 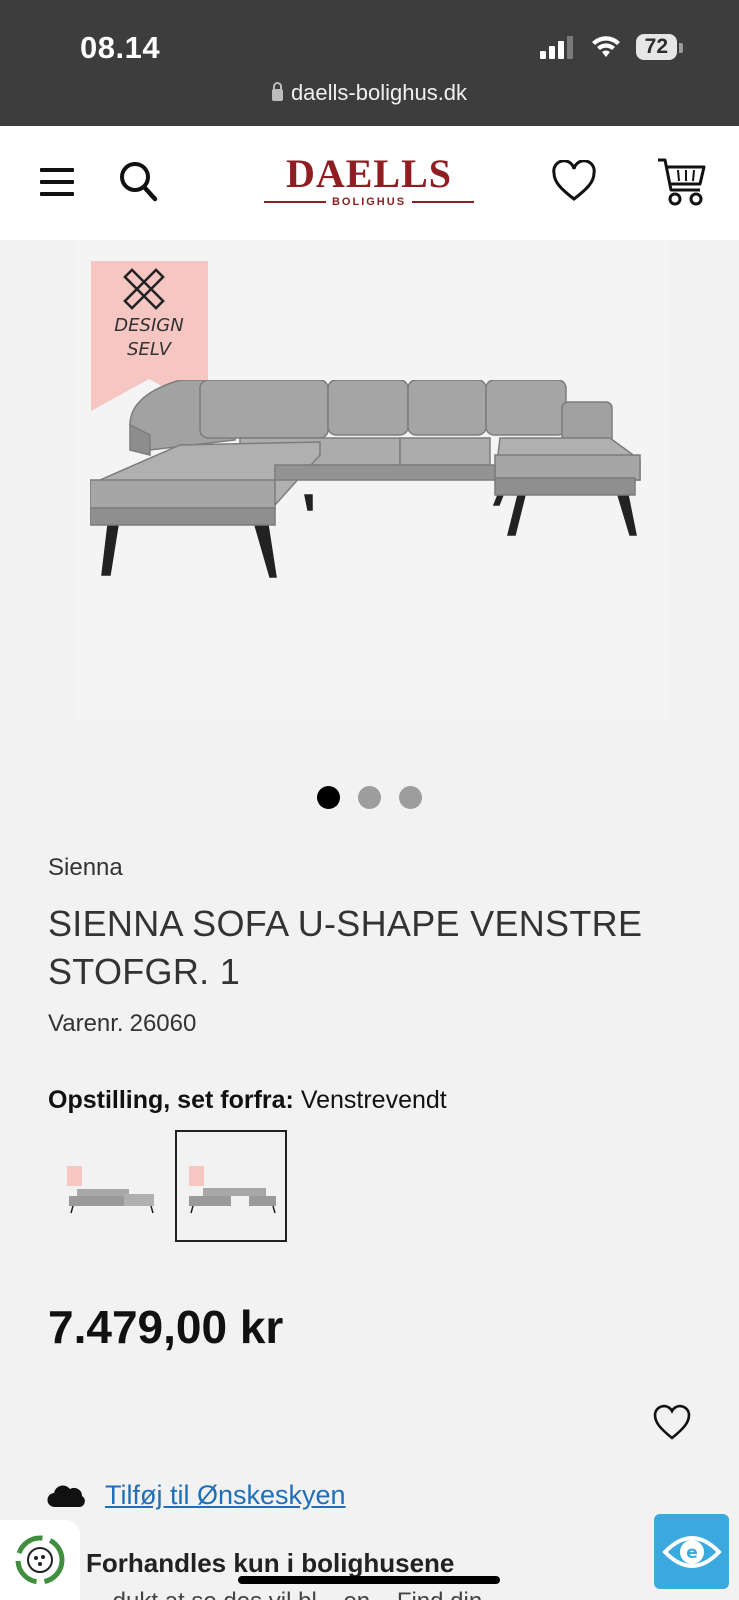 I want to click on menu-icon, so click(x=57, y=186).